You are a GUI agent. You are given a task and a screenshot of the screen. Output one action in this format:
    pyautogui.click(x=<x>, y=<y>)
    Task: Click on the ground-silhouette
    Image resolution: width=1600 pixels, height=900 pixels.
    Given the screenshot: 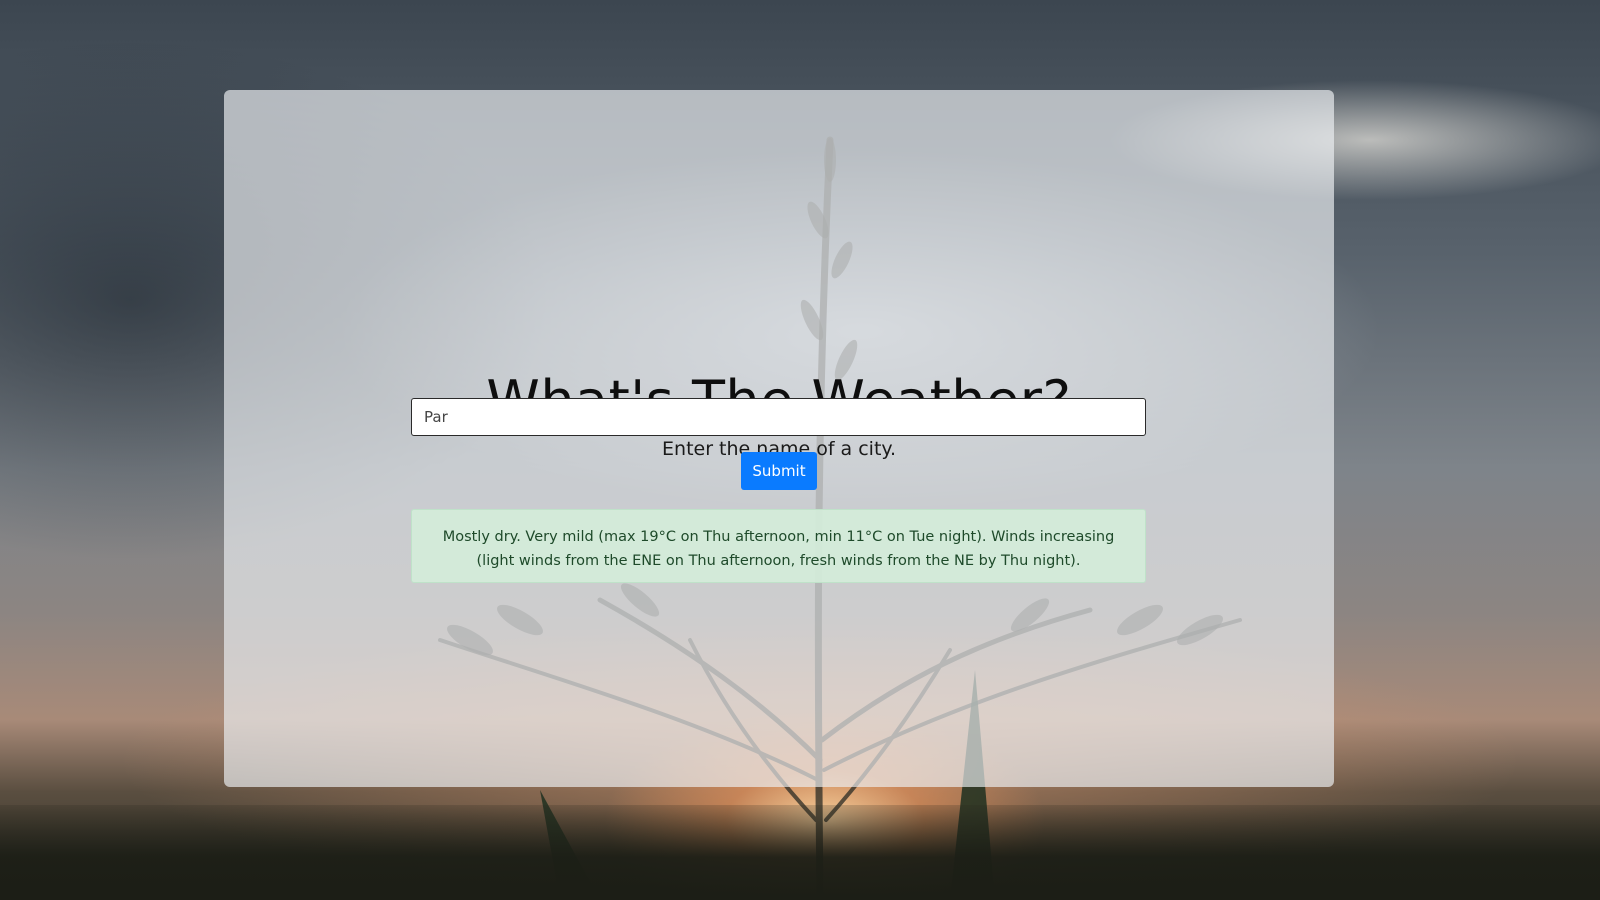 What is the action you would take?
    pyautogui.click(x=800, y=852)
    